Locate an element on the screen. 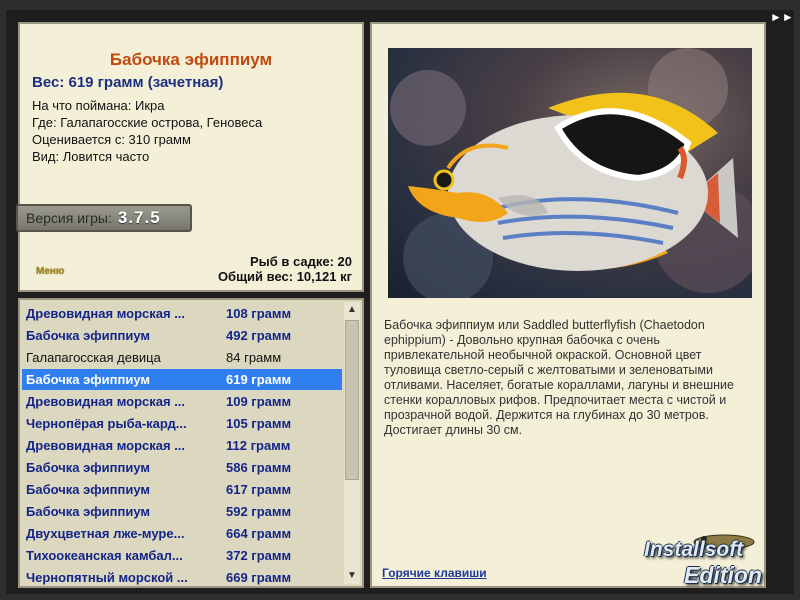 The width and height of the screenshot is (800, 600). list-item-weight: 372 грамм is located at coordinates (259, 555).